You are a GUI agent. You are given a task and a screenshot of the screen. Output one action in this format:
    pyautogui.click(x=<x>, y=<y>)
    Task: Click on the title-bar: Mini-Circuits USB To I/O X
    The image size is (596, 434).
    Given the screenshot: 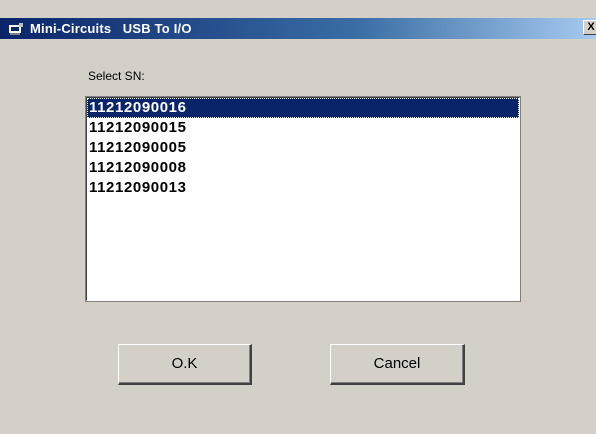 What is the action you would take?
    pyautogui.click(x=298, y=28)
    